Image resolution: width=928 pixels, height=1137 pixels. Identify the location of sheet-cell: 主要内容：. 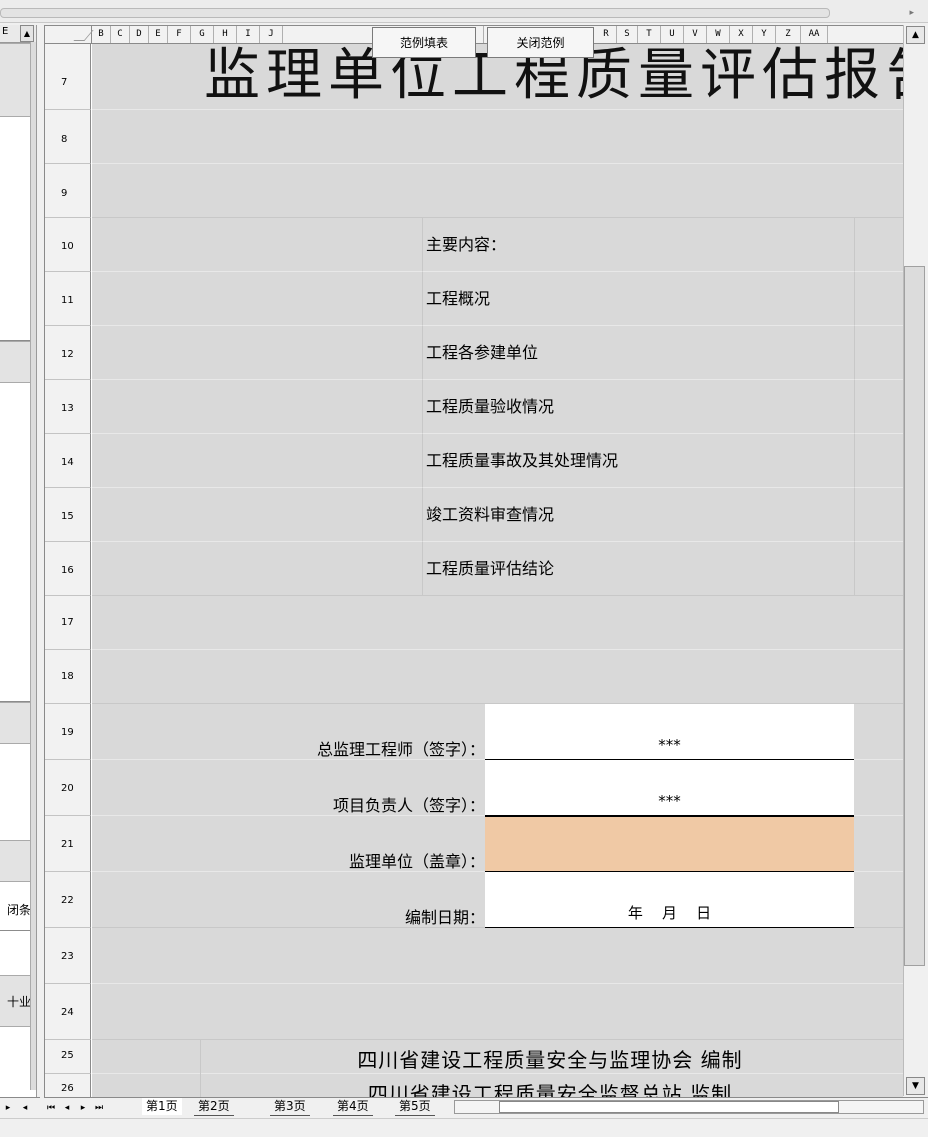
(497, 245).